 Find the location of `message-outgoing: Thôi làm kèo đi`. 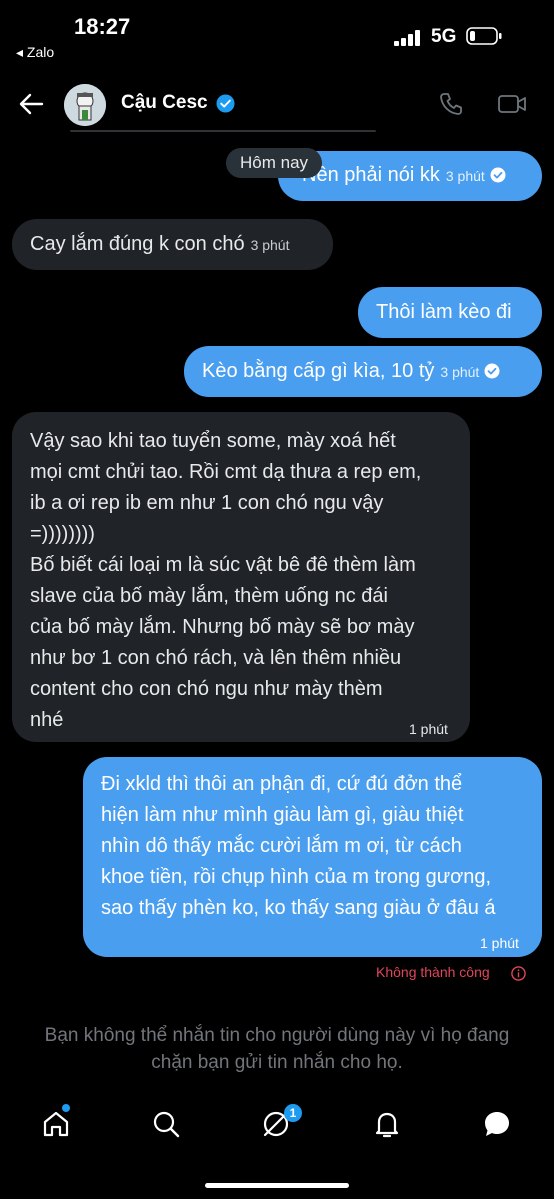

message-outgoing: Thôi làm kèo đi is located at coordinates (450, 312).